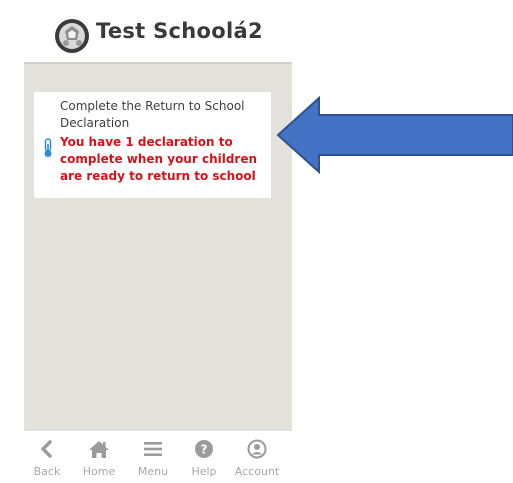 This screenshot has height=483, width=513. Describe the element at coordinates (49, 461) in the screenshot. I see `tab-back: Back` at that location.